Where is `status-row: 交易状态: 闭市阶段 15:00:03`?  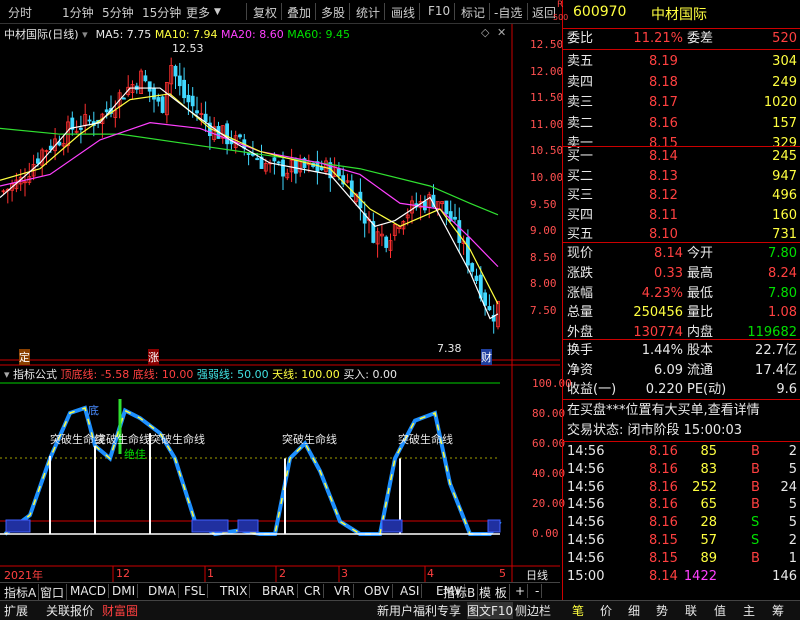 status-row: 交易状态: 闭市阶段 15:00:03 is located at coordinates (681, 431).